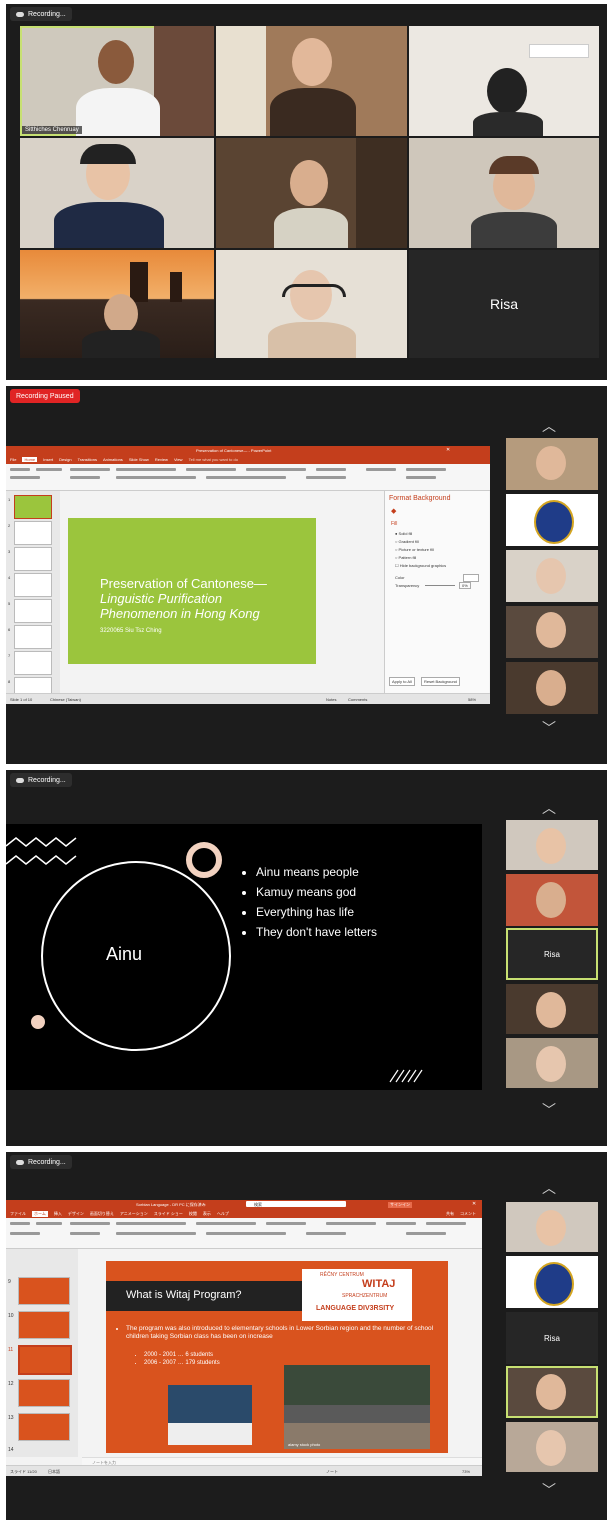 The image size is (607, 1521). Describe the element at coordinates (178, 459) in the screenshot. I see `tab-view: View` at that location.